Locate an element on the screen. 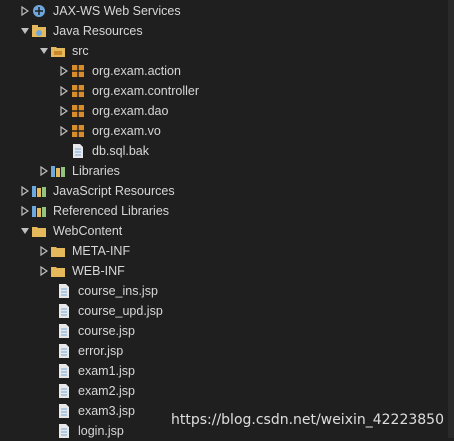 The image size is (454, 441). tree-item-org-exam-controller: org.exam.controller is located at coordinates (128, 91).